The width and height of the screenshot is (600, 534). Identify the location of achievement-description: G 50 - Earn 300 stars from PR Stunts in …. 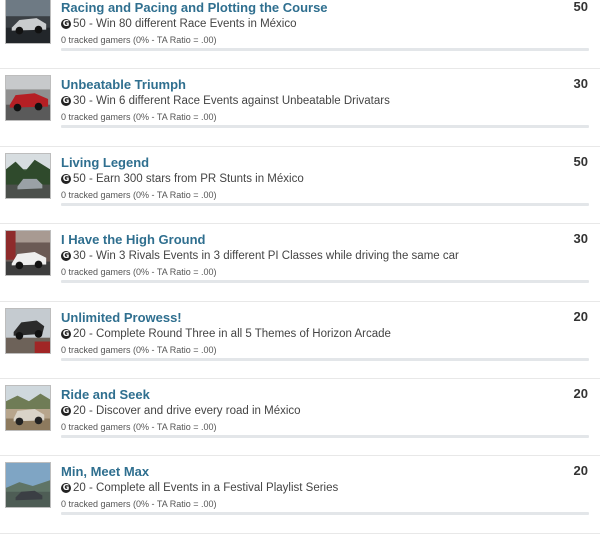
(182, 179).